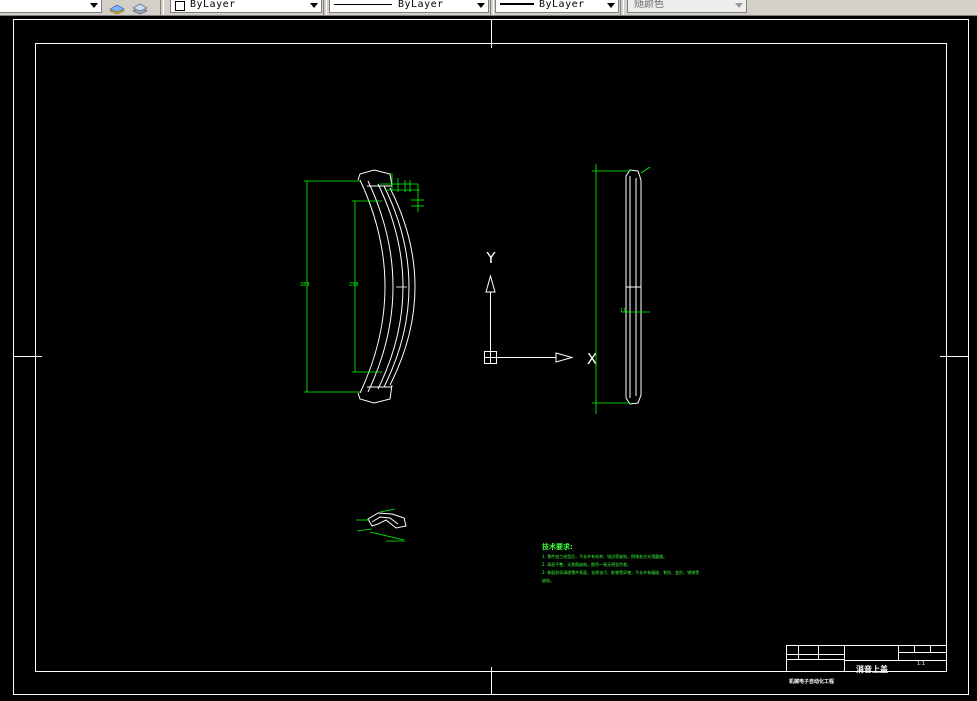  I want to click on section-detail, so click(381, 525).